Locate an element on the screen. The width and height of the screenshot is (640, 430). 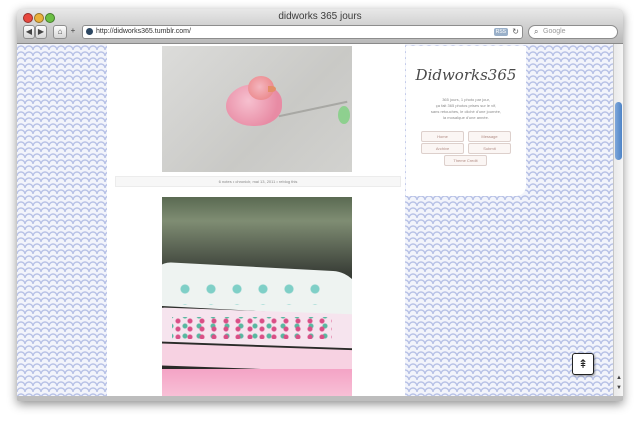
scroll-top-button: ⇞ is located at coordinates (583, 364).